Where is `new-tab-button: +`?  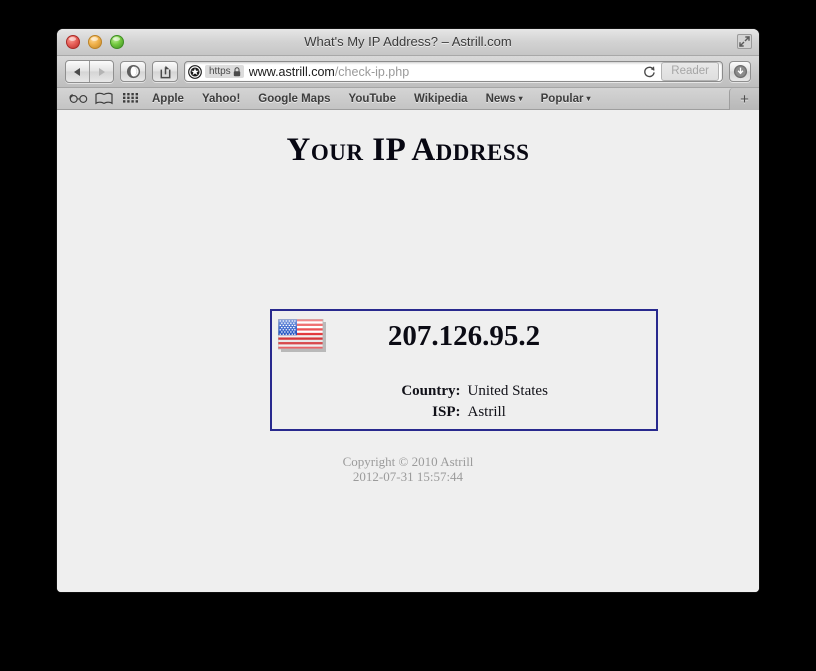 new-tab-button: + is located at coordinates (744, 99).